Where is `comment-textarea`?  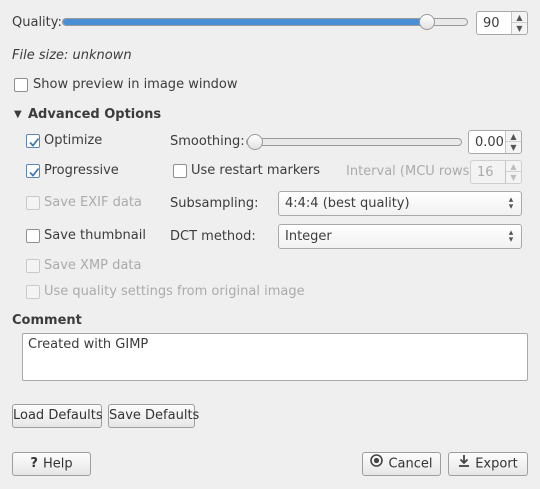
comment-textarea is located at coordinates (275, 357).